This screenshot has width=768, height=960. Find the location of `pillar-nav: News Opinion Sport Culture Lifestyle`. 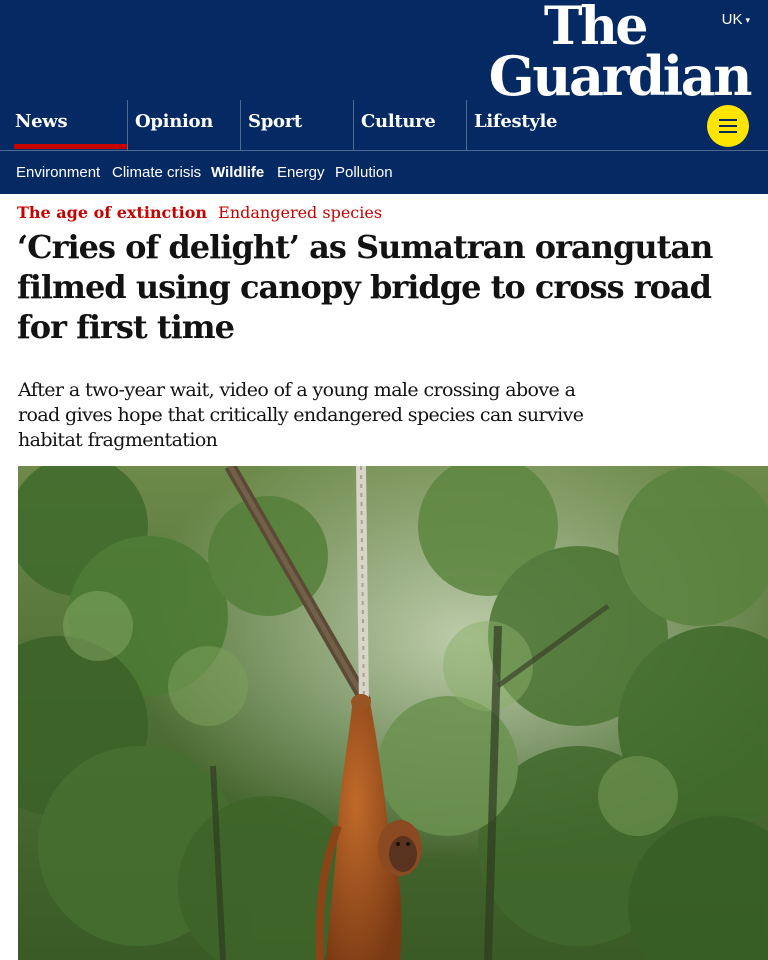

pillar-nav: News Opinion Sport Culture Lifestyle is located at coordinates (384, 125).